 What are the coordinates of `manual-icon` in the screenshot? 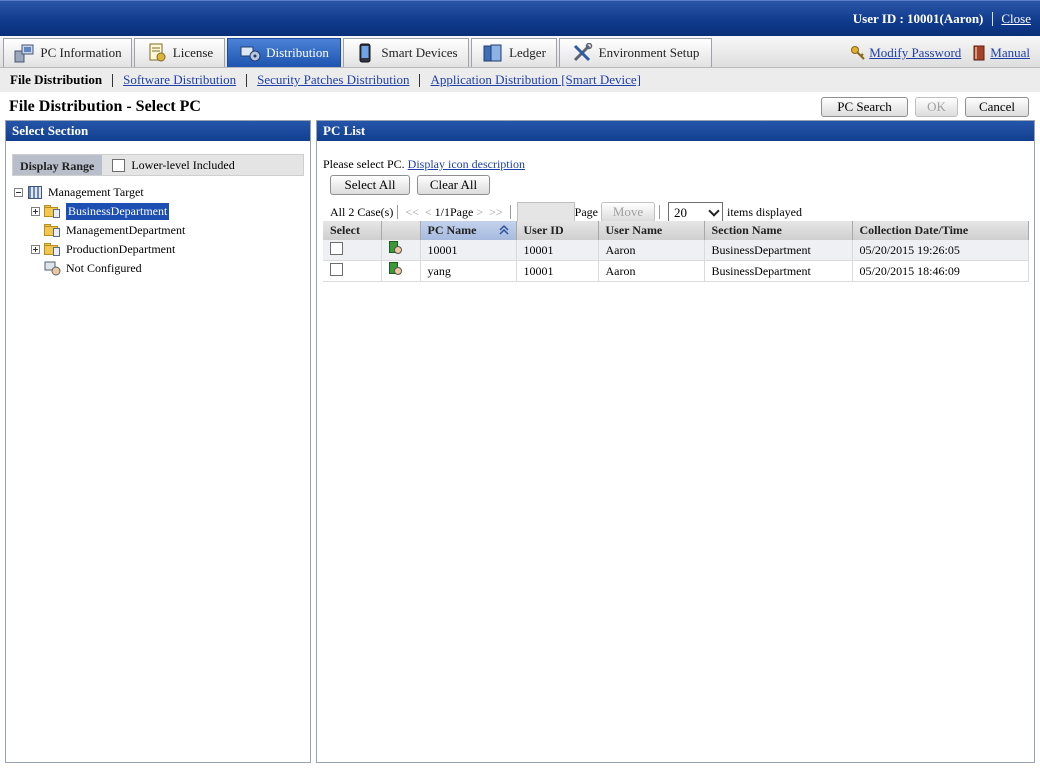 It's located at (979, 53).